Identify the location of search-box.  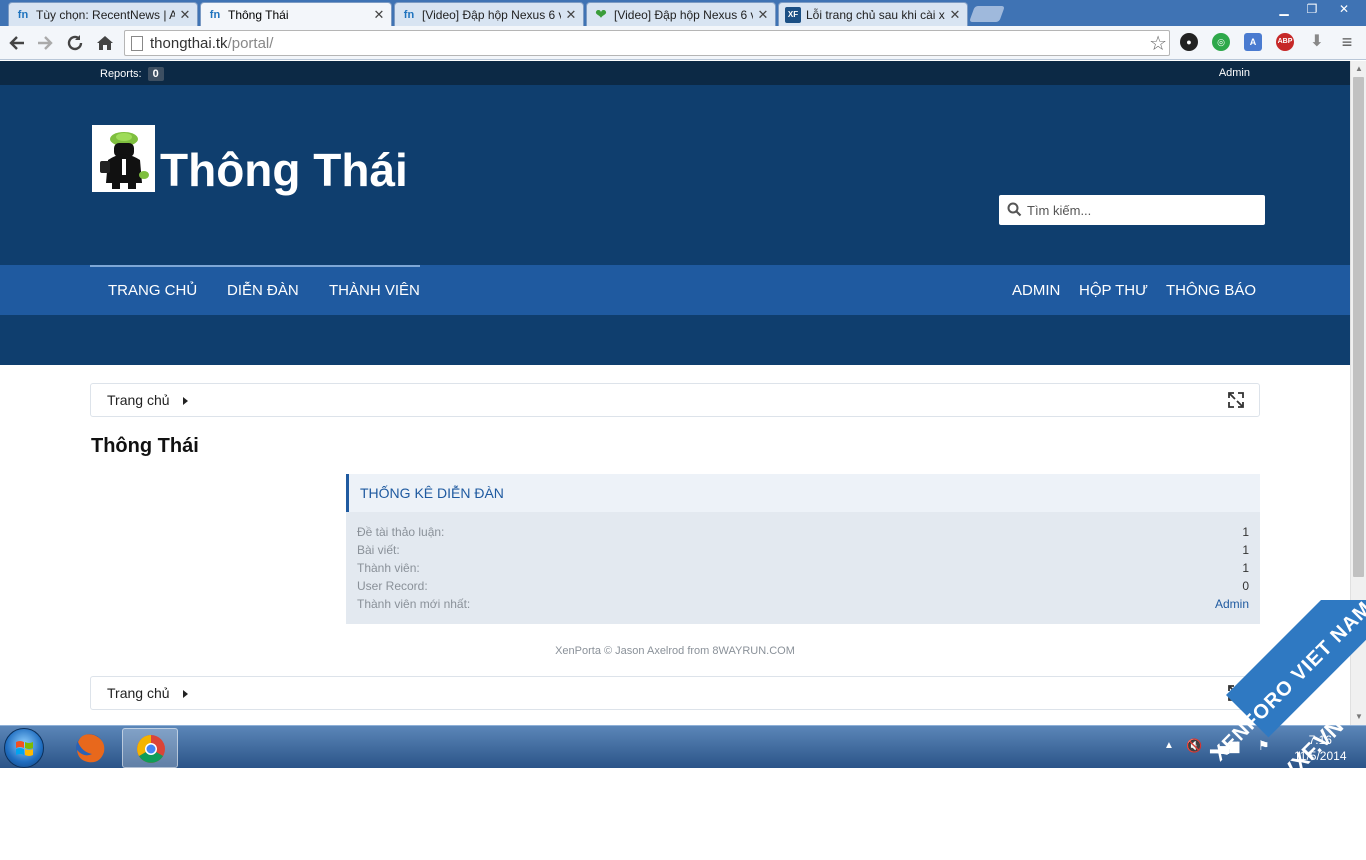
(1132, 210).